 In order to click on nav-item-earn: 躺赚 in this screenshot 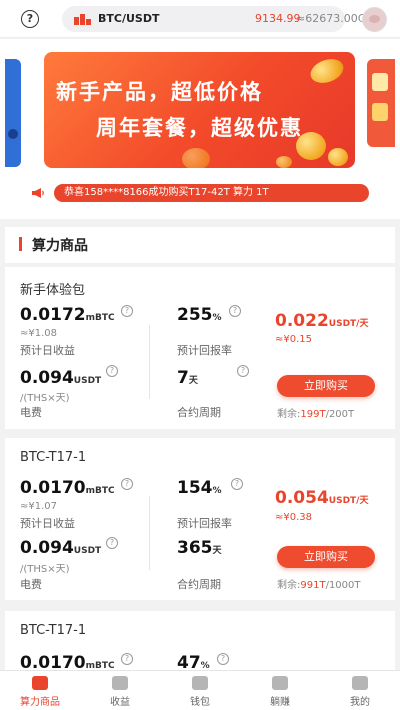, I will do `click(280, 690)`.